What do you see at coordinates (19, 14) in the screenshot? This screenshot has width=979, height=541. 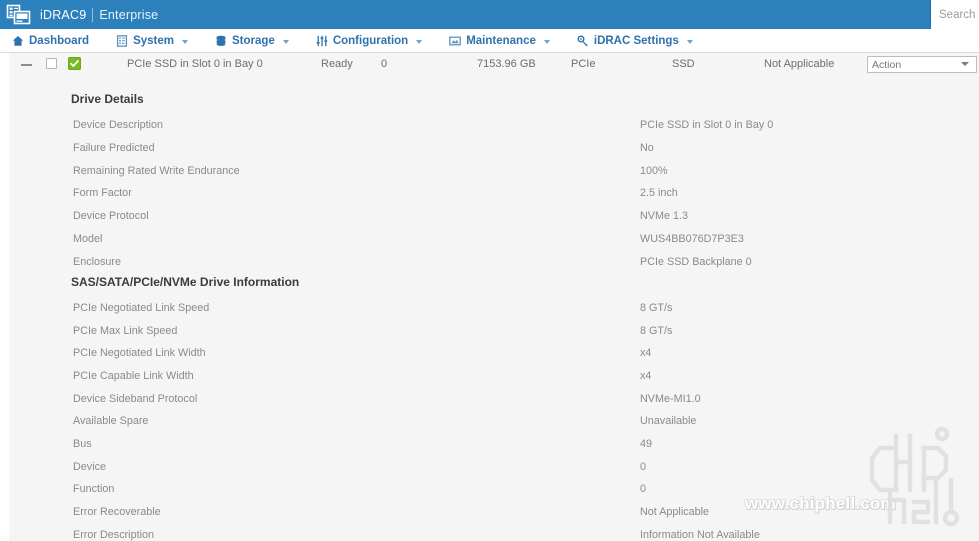 I see `server-rack-icon` at bounding box center [19, 14].